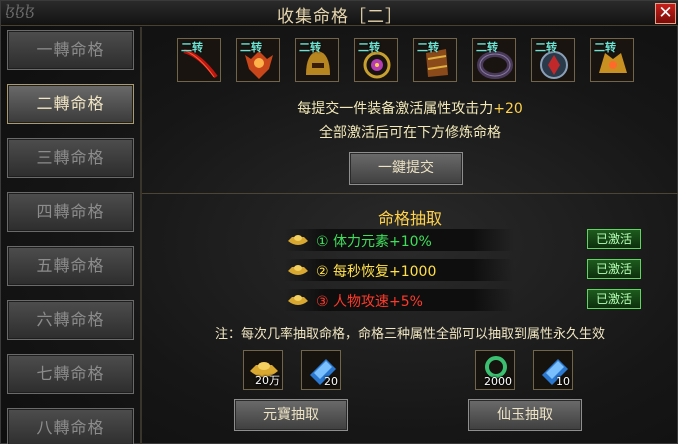  What do you see at coordinates (376, 272) in the screenshot?
I see `attribute-text: ② 每秒恢复+1000` at bounding box center [376, 272].